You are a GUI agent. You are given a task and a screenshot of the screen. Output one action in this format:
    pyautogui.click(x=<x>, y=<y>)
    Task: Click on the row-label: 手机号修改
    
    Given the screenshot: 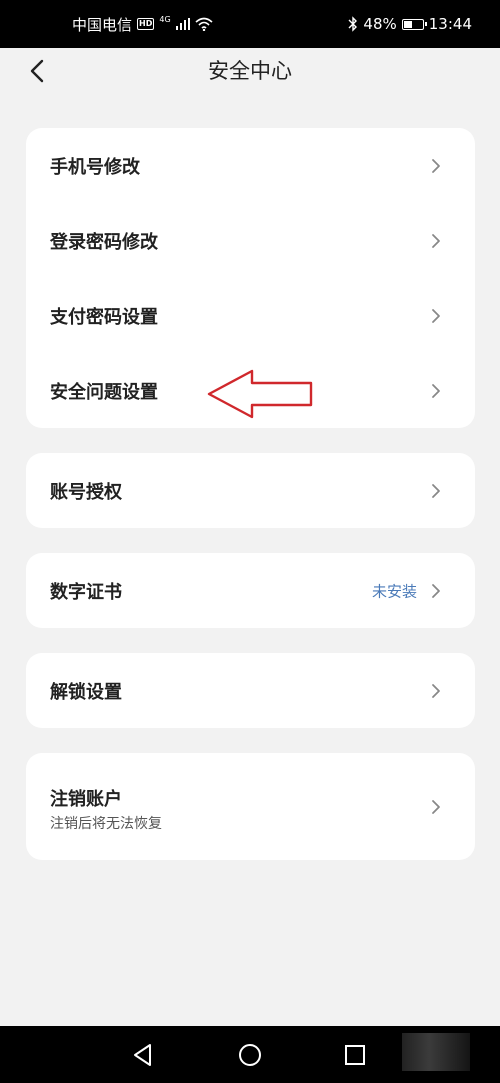 What is the action you would take?
    pyautogui.click(x=95, y=167)
    